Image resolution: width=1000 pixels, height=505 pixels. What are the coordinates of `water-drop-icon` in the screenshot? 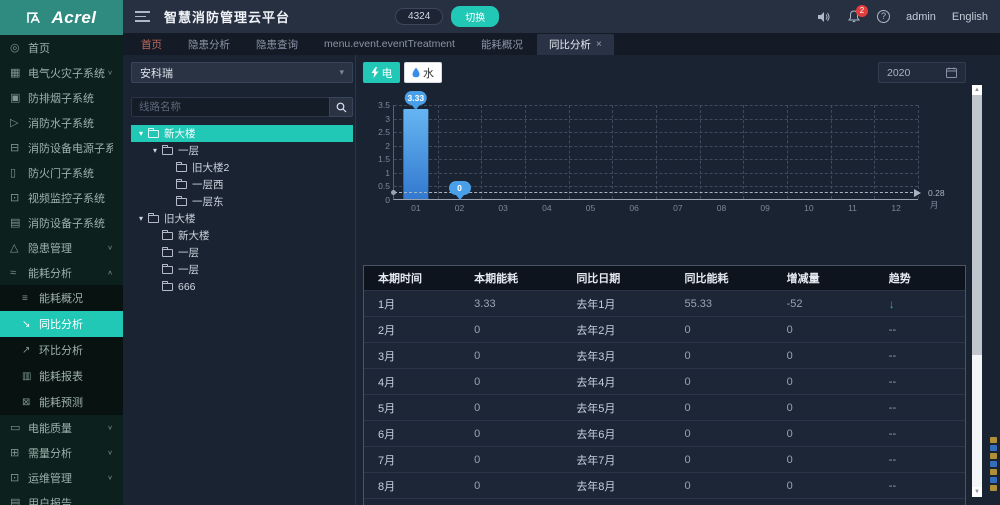 It's located at (416, 72).